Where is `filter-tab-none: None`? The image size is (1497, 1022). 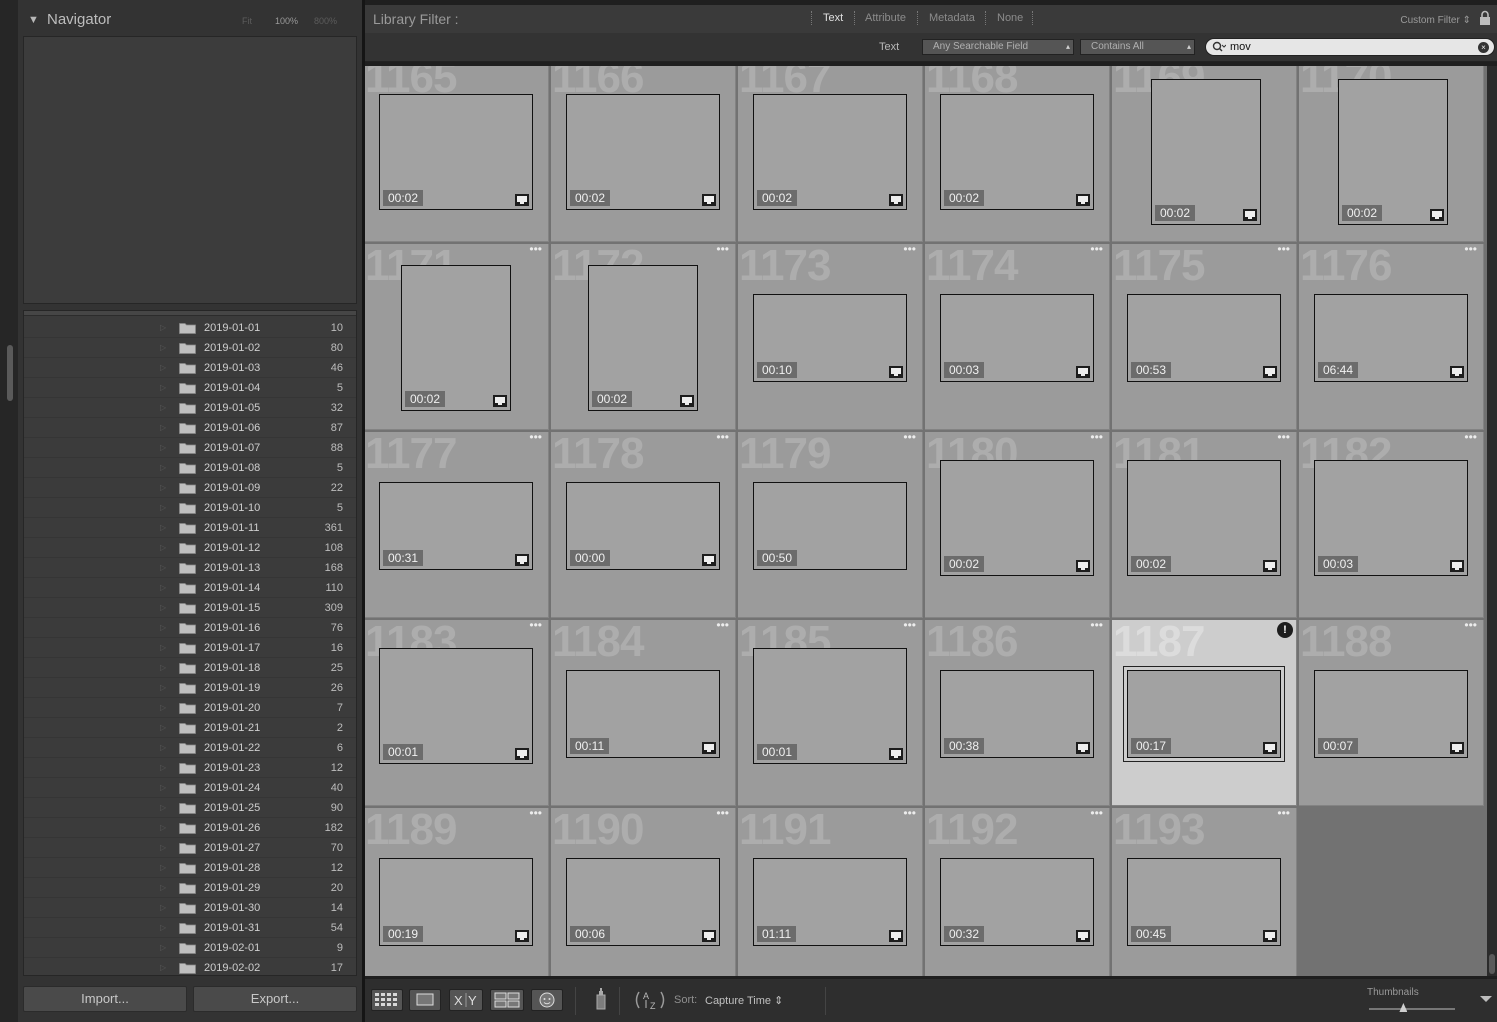
filter-tab-none: None is located at coordinates (1010, 18).